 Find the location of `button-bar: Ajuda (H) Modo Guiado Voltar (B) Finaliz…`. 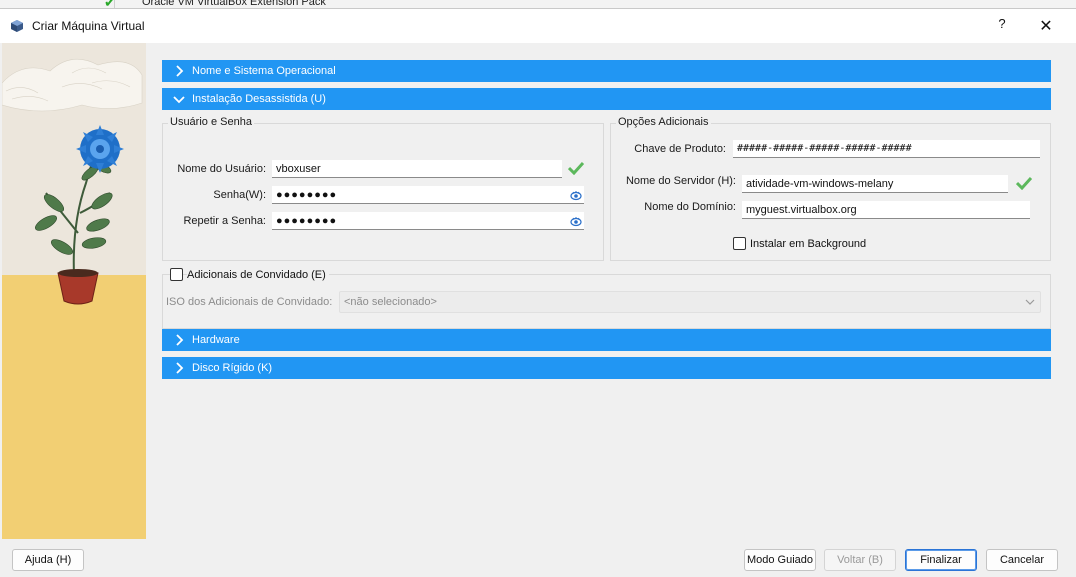

button-bar: Ajuda (H) Modo Guiado Voltar (B) Finaliz… is located at coordinates (538, 558).